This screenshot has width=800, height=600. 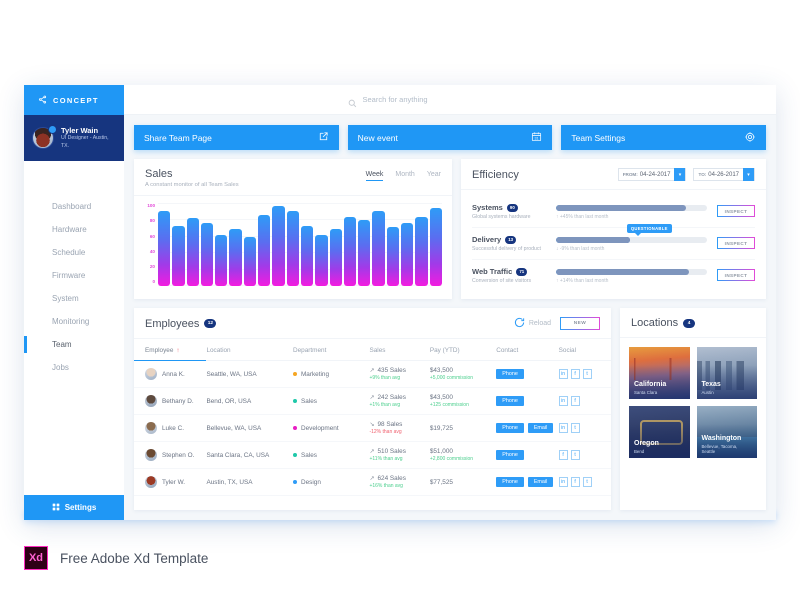 What do you see at coordinates (74, 275) in the screenshot?
I see `sidebar-item-firmware: Firmware` at bounding box center [74, 275].